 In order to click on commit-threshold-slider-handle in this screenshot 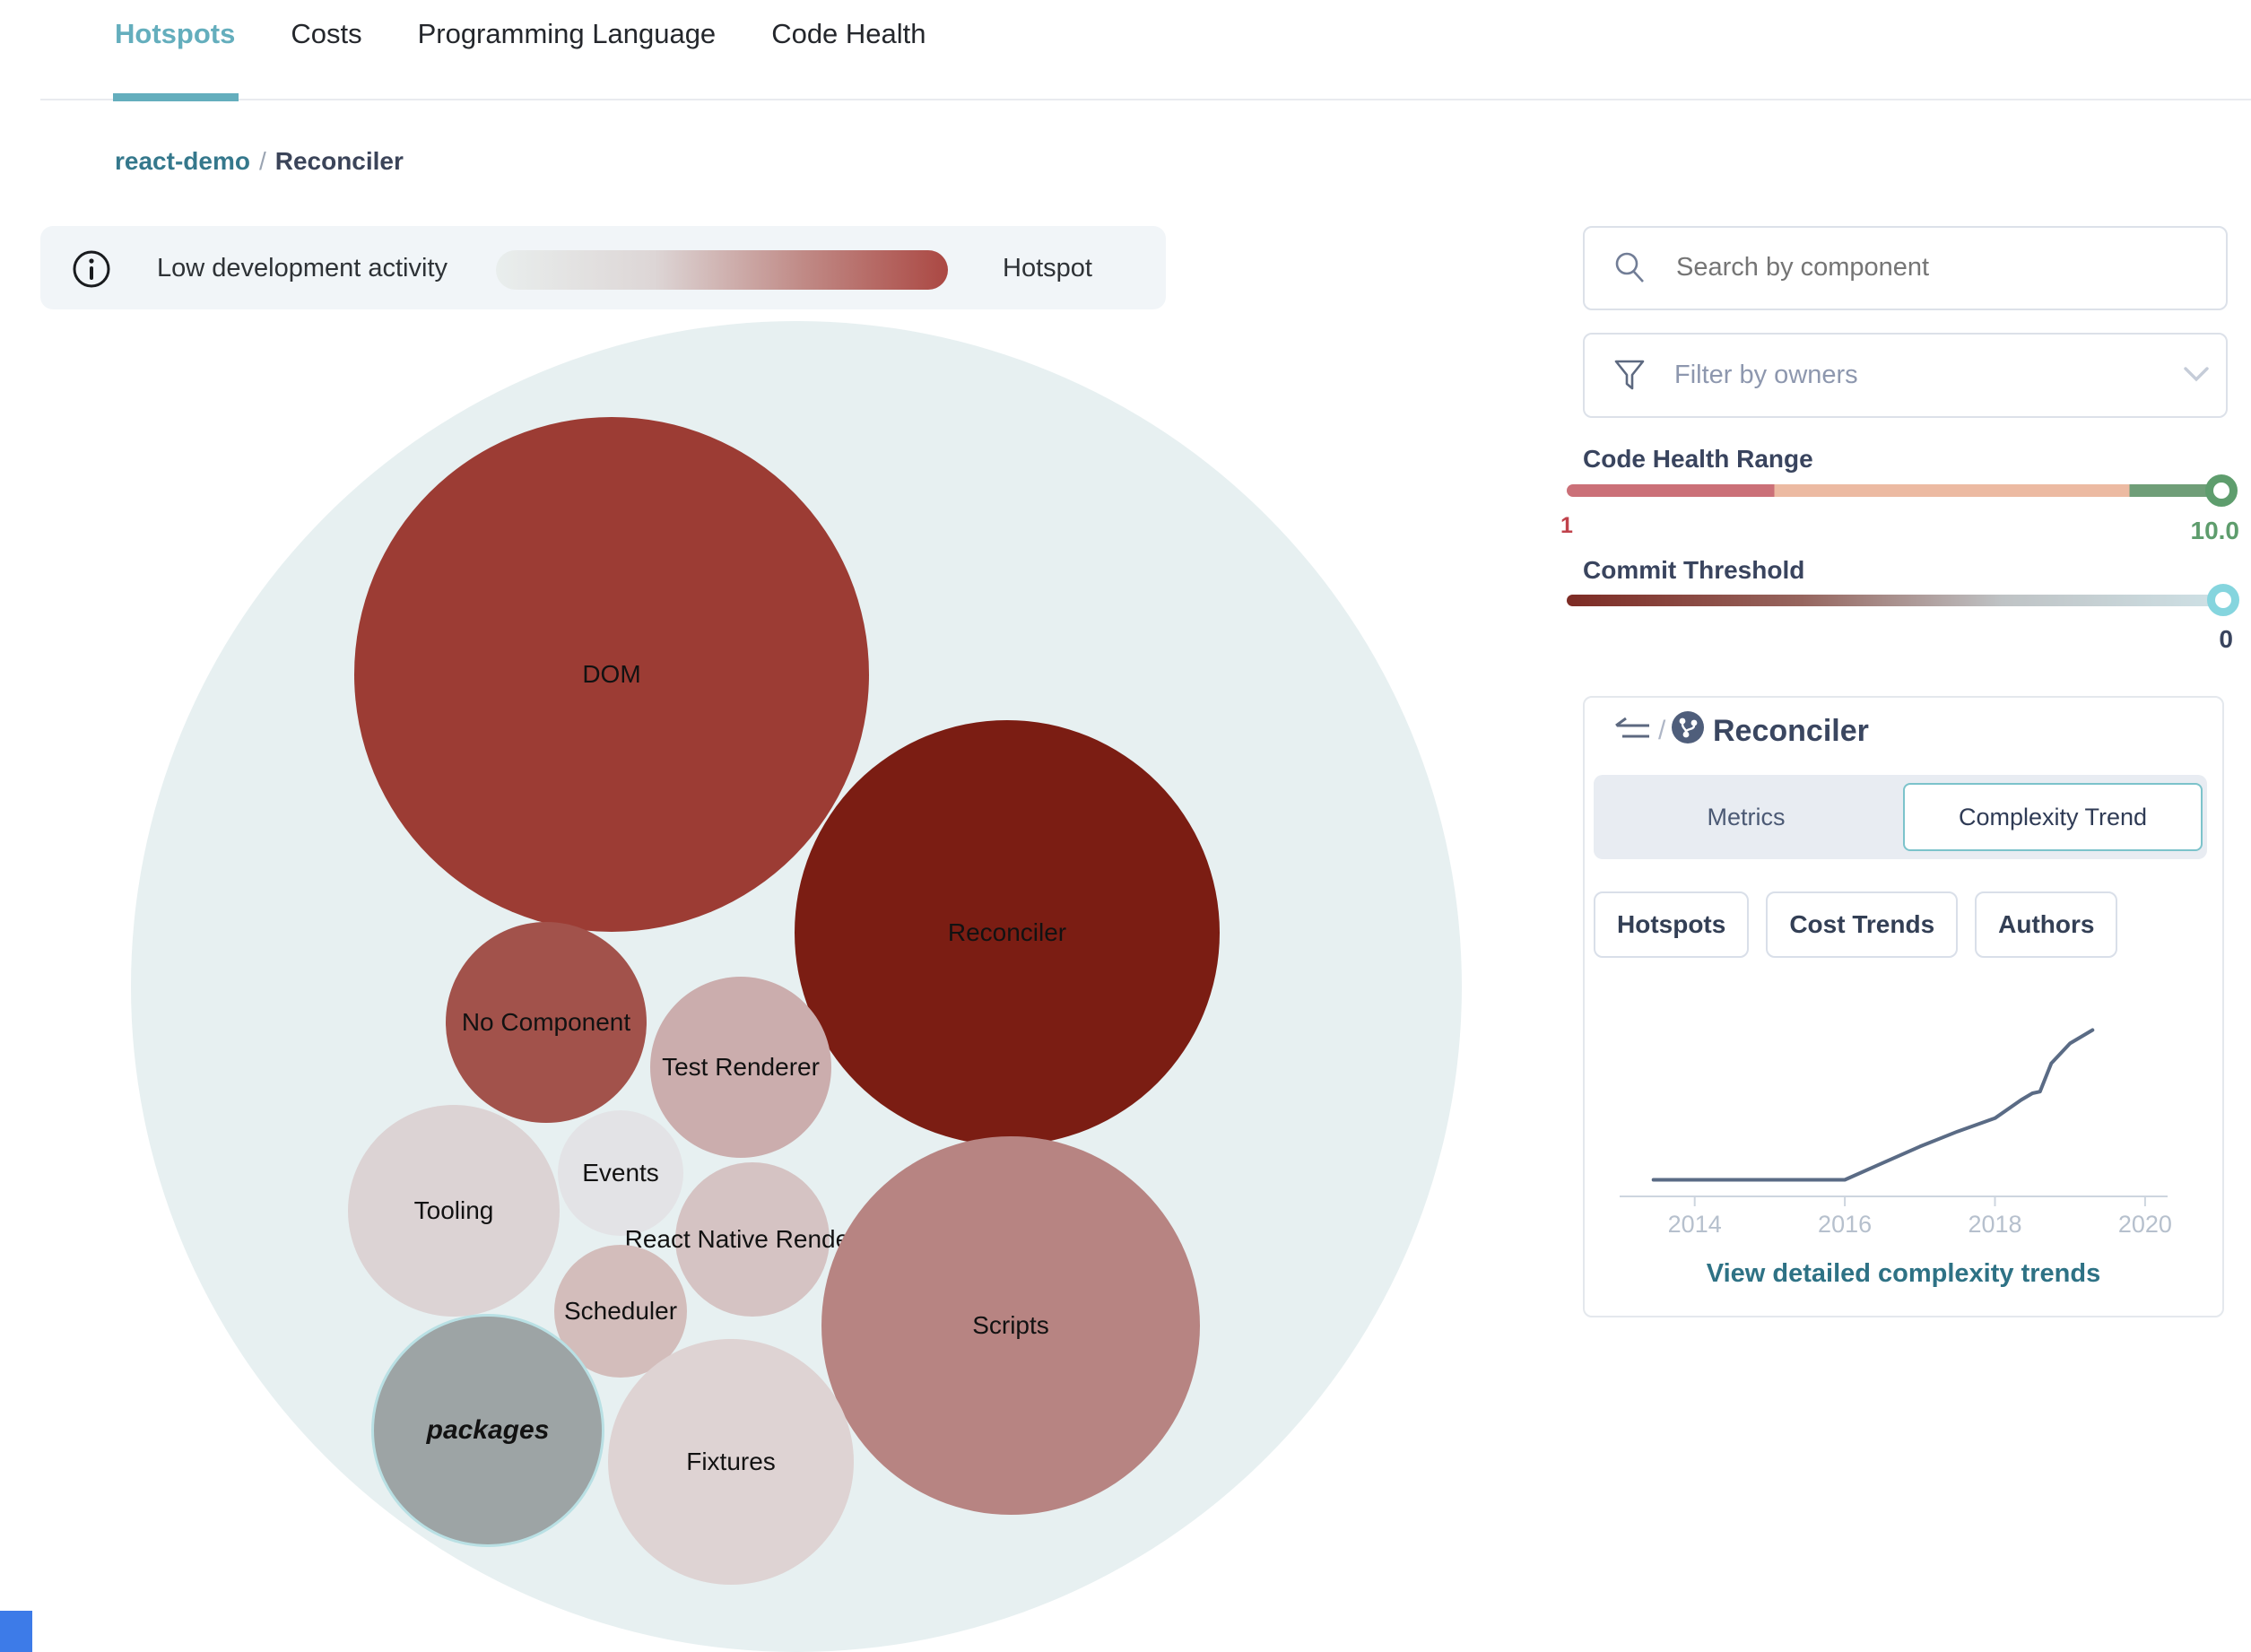, I will do `click(2223, 600)`.